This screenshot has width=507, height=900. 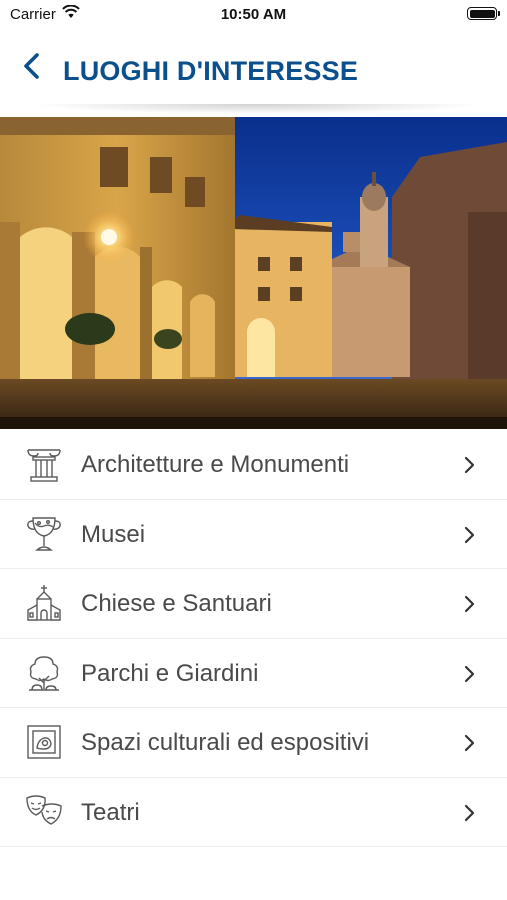 I want to click on list-item-teatri: Teatri, so click(x=253, y=812).